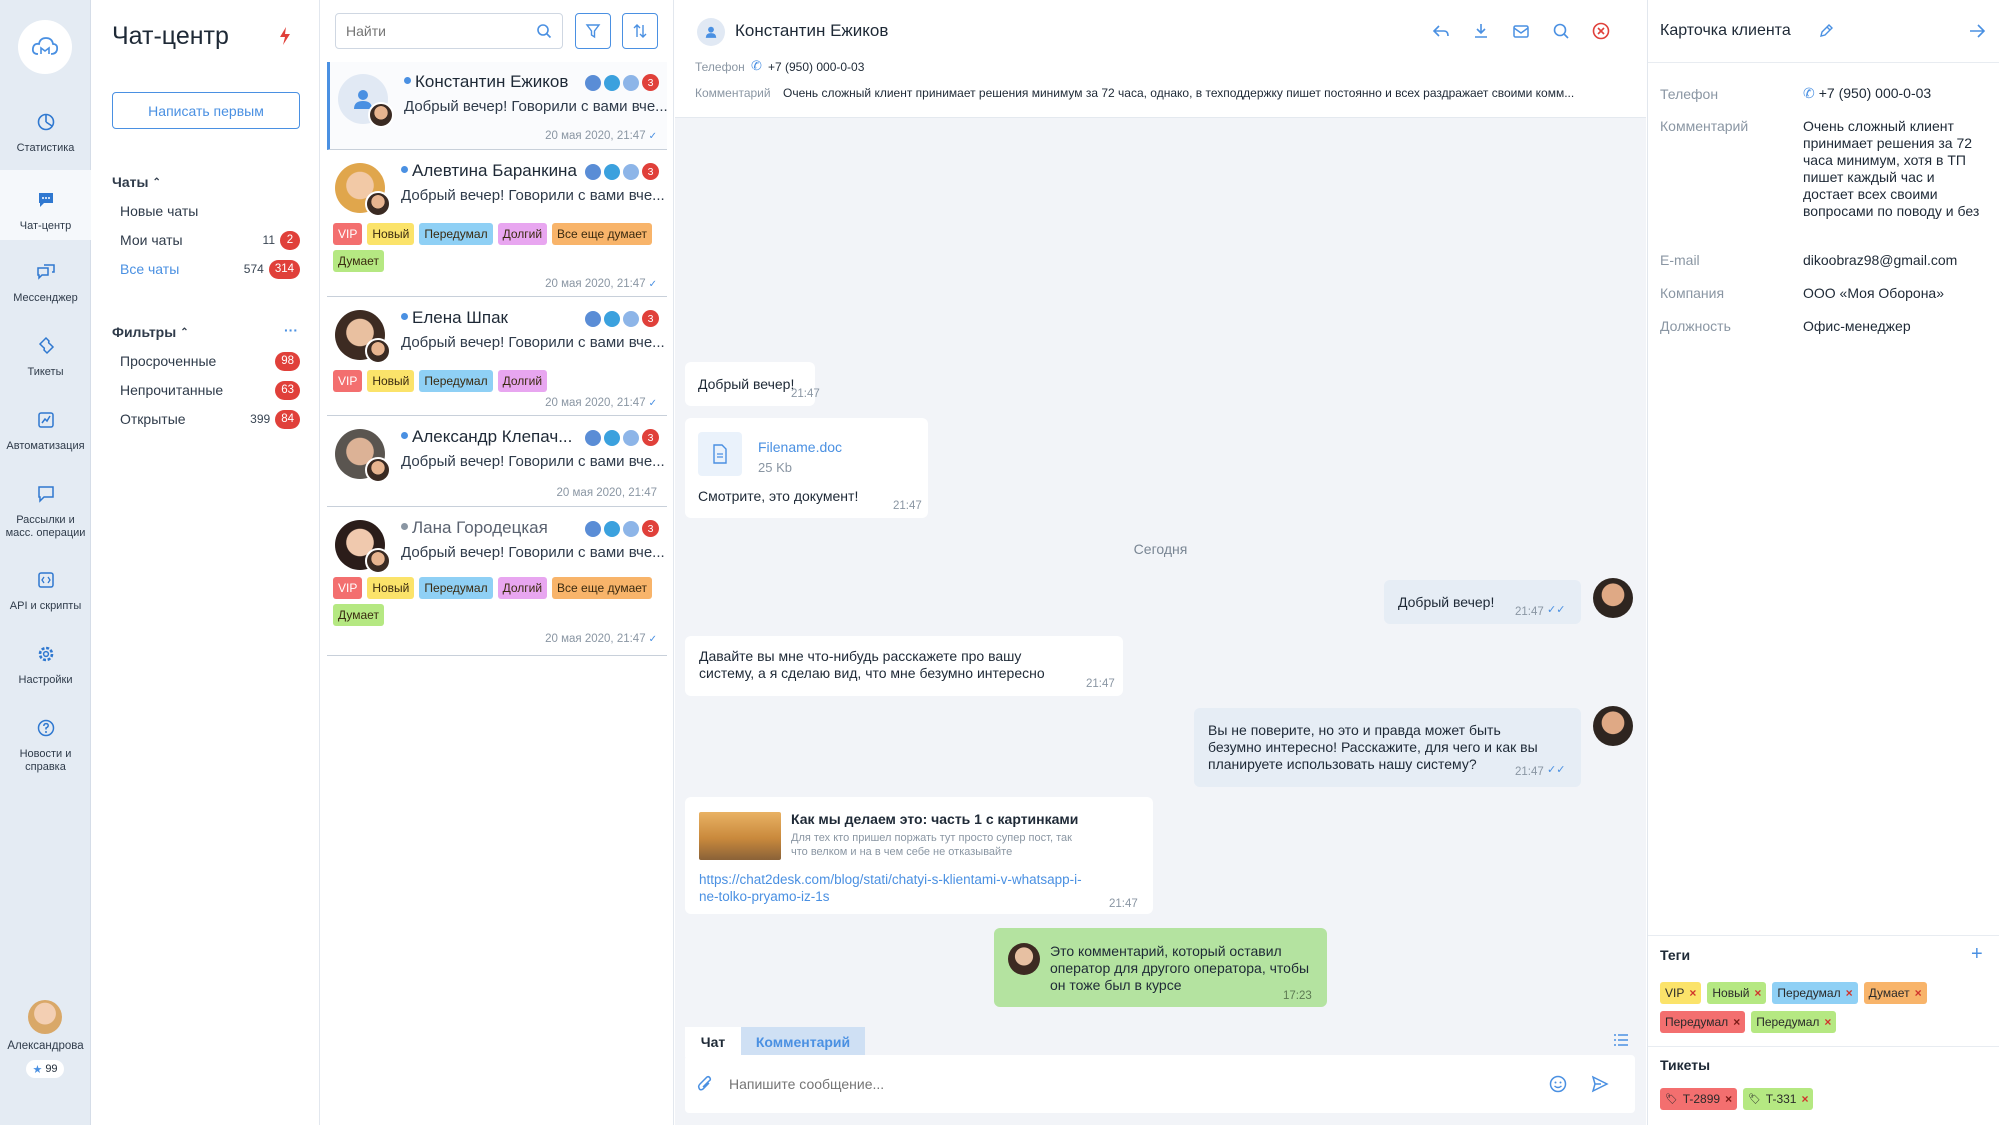 Image resolution: width=1999 pixels, height=1125 pixels. What do you see at coordinates (1129, 1084) in the screenshot?
I see `message-input` at bounding box center [1129, 1084].